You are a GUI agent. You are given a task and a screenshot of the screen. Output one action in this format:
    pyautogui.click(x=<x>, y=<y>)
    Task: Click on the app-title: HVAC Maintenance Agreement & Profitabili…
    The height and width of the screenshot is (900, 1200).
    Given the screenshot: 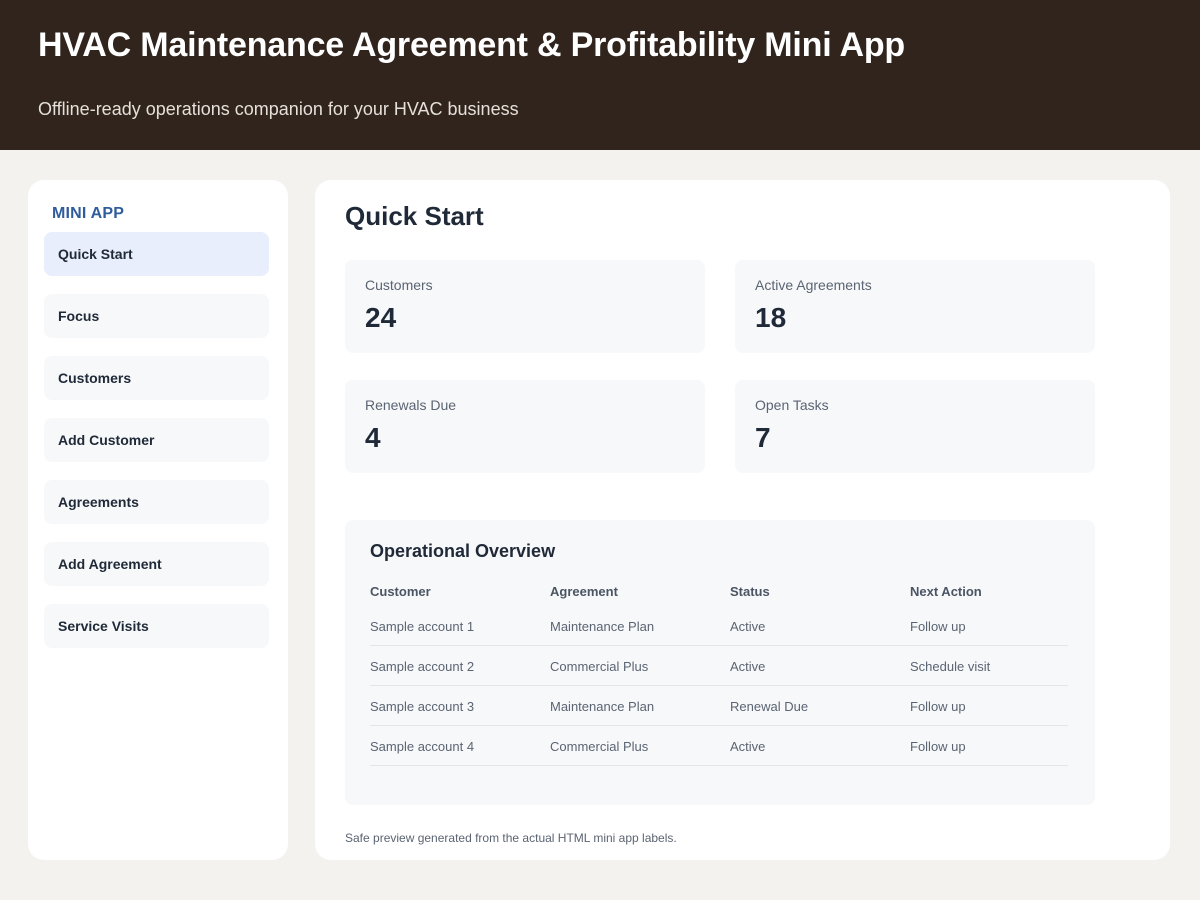 What is the action you would take?
    pyautogui.click(x=471, y=45)
    